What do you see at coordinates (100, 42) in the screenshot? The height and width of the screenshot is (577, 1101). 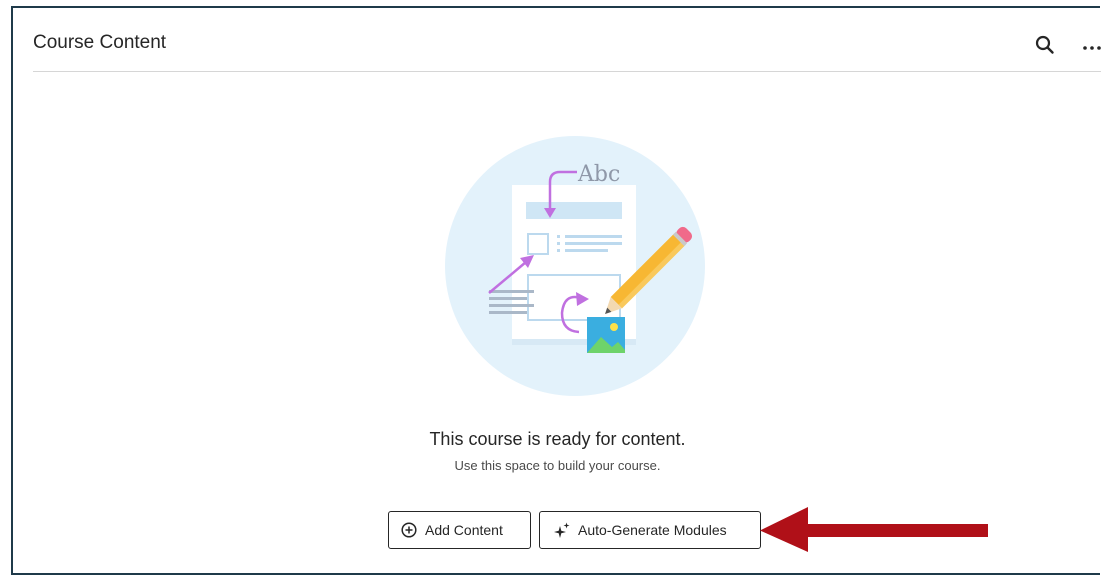 I see `page-title: Course Content` at bounding box center [100, 42].